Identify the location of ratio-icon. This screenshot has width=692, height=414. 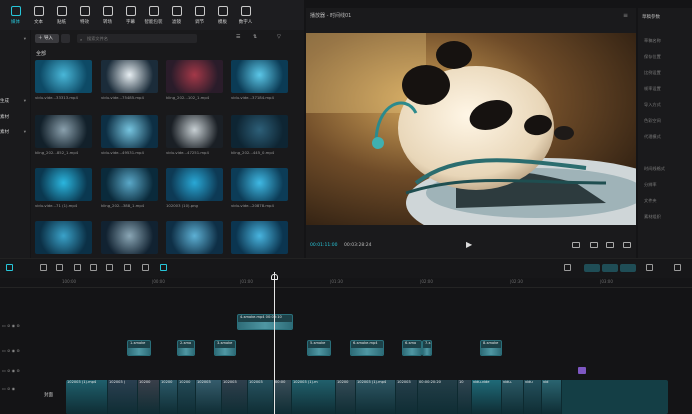
(576, 245).